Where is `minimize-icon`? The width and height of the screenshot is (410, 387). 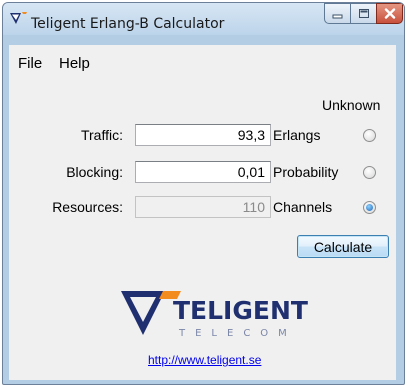 minimize-icon is located at coordinates (337, 16).